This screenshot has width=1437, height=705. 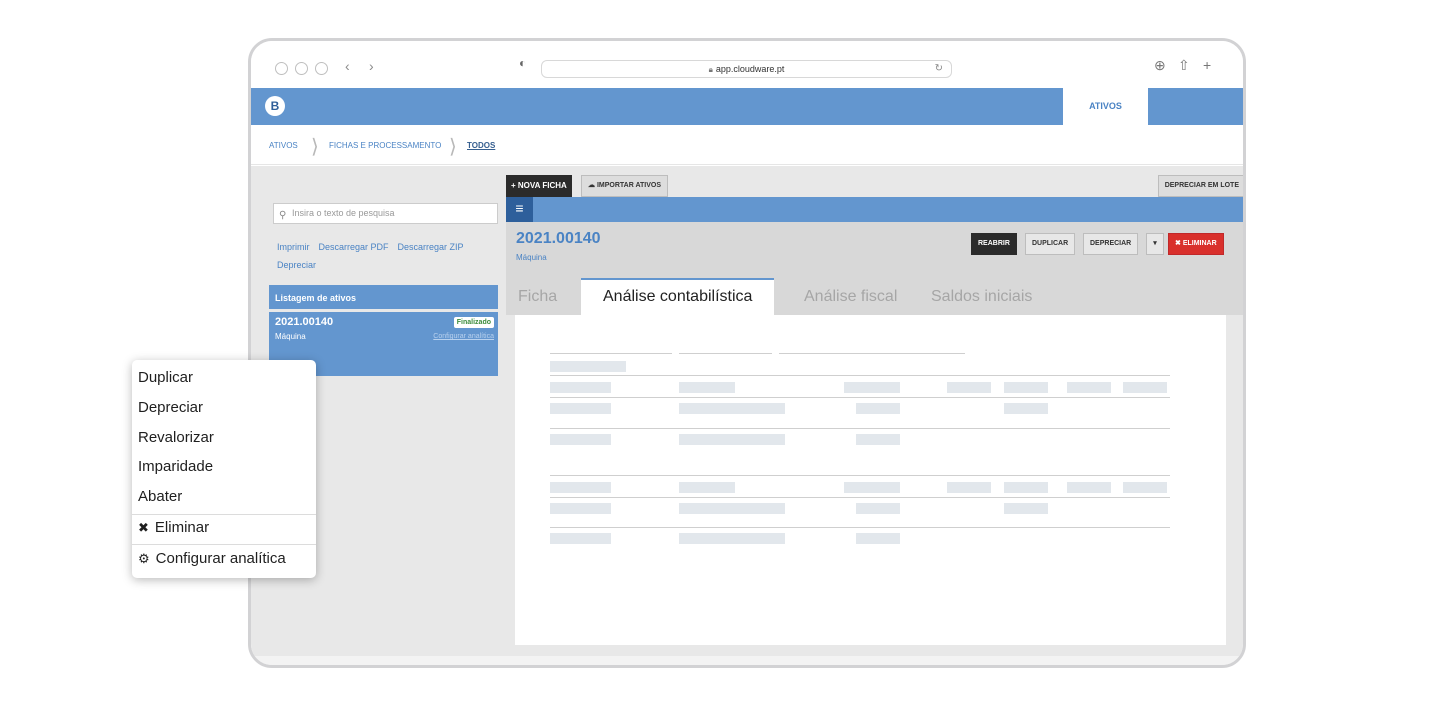 I want to click on menu-item-abater: Abater, so click(x=160, y=497).